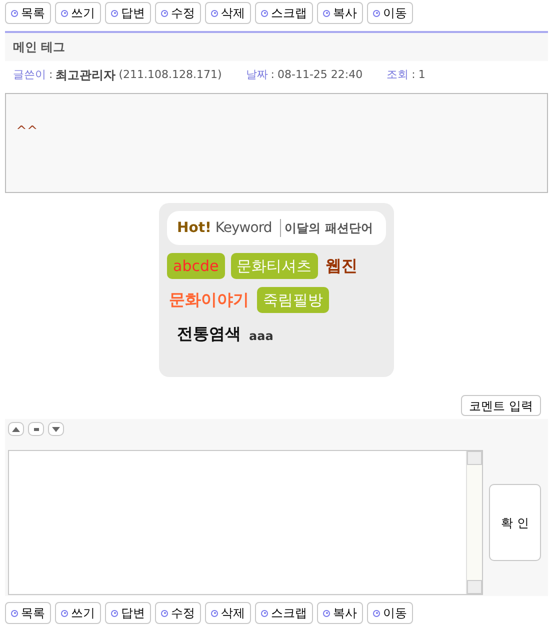  Describe the element at coordinates (209, 334) in the screenshot. I see `keyword-link: 전통염색` at that location.